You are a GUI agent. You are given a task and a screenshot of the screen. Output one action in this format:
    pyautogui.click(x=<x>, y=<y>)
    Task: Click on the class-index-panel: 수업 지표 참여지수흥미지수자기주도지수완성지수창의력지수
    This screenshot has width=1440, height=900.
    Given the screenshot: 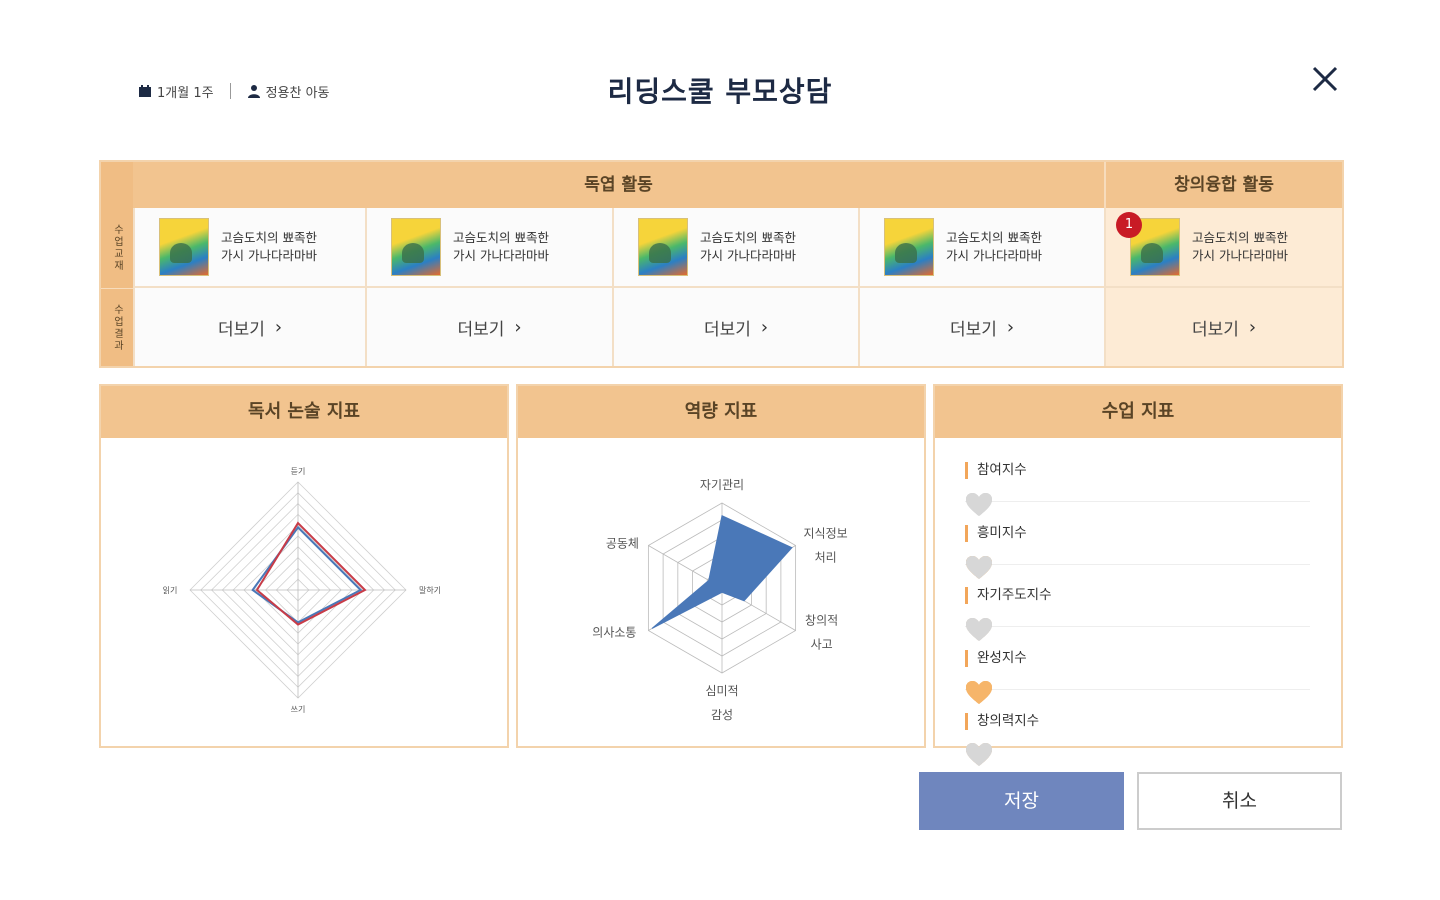 What is the action you would take?
    pyautogui.click(x=1138, y=575)
    